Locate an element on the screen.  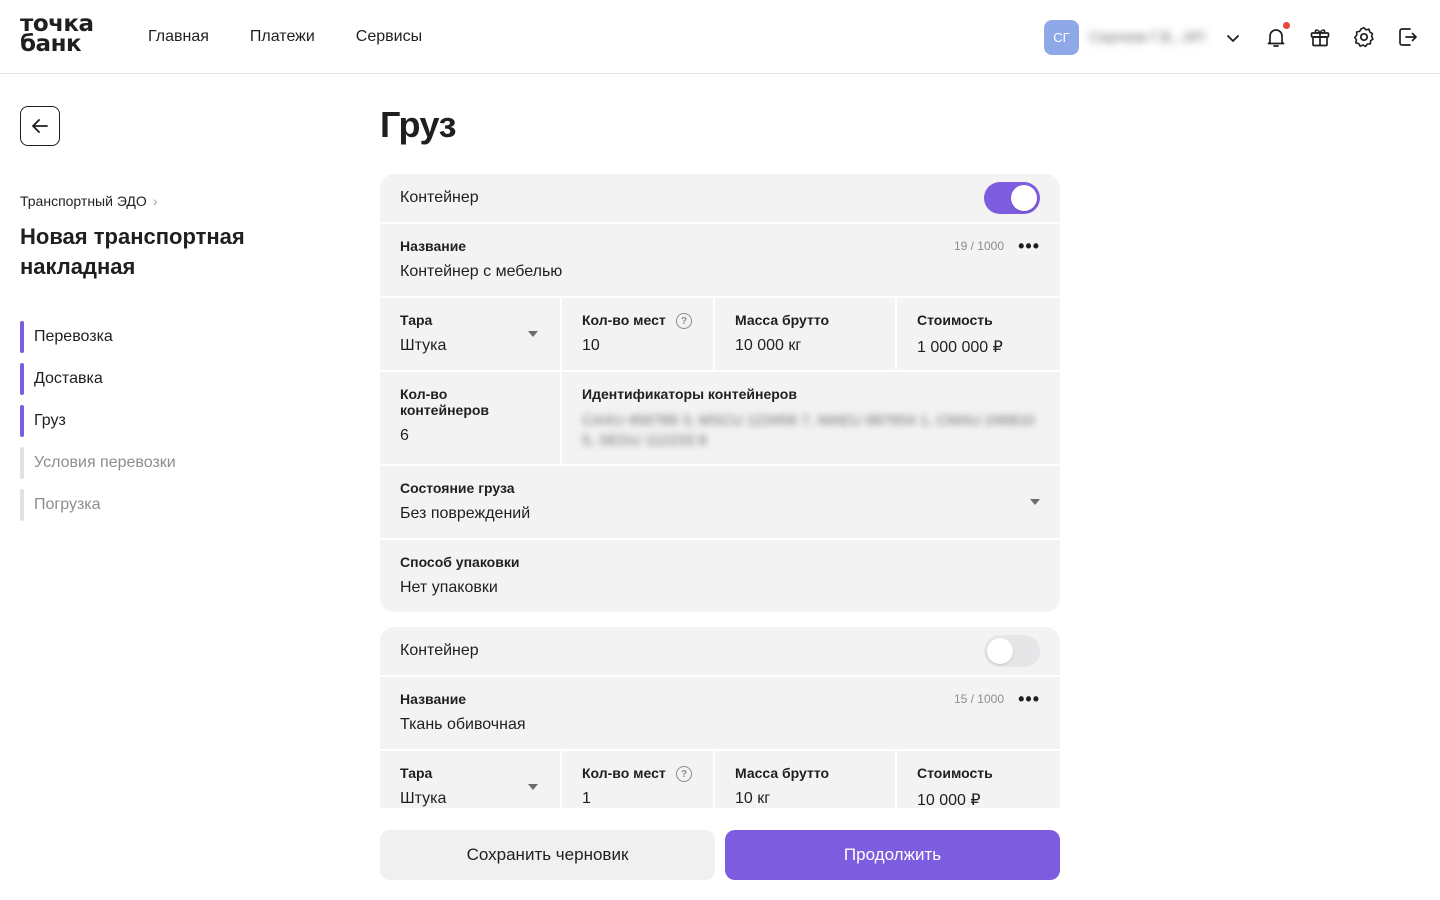
state-select: Состояние груза Без повреждений is located at coordinates (720, 502).